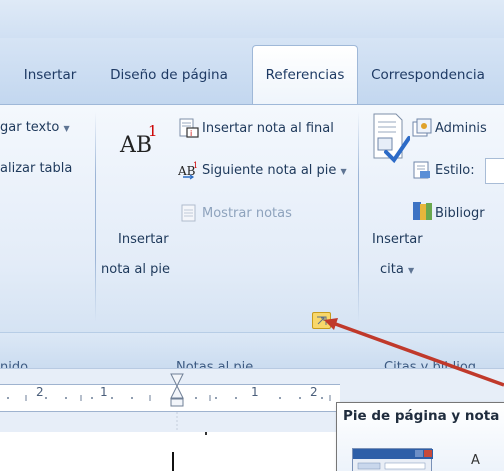 This screenshot has height=471, width=504. Describe the element at coordinates (423, 170) in the screenshot. I see `style-icon` at that location.